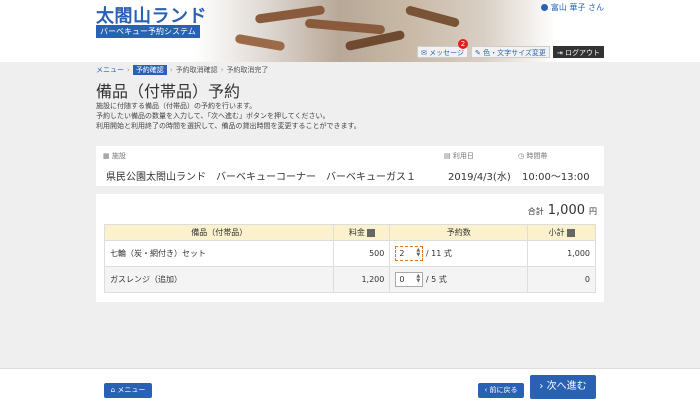  What do you see at coordinates (463, 44) in the screenshot?
I see `message-count-badge: 2` at bounding box center [463, 44].